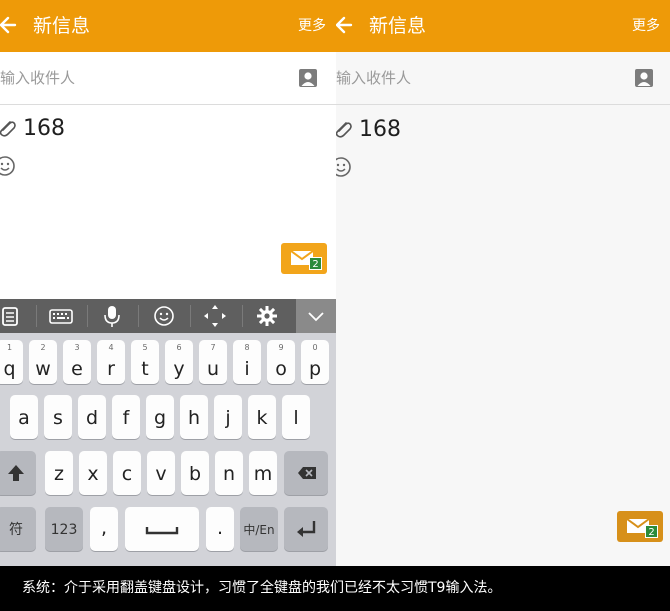 This screenshot has width=670, height=611. Describe the element at coordinates (220, 529) in the screenshot. I see `period-key: .` at that location.